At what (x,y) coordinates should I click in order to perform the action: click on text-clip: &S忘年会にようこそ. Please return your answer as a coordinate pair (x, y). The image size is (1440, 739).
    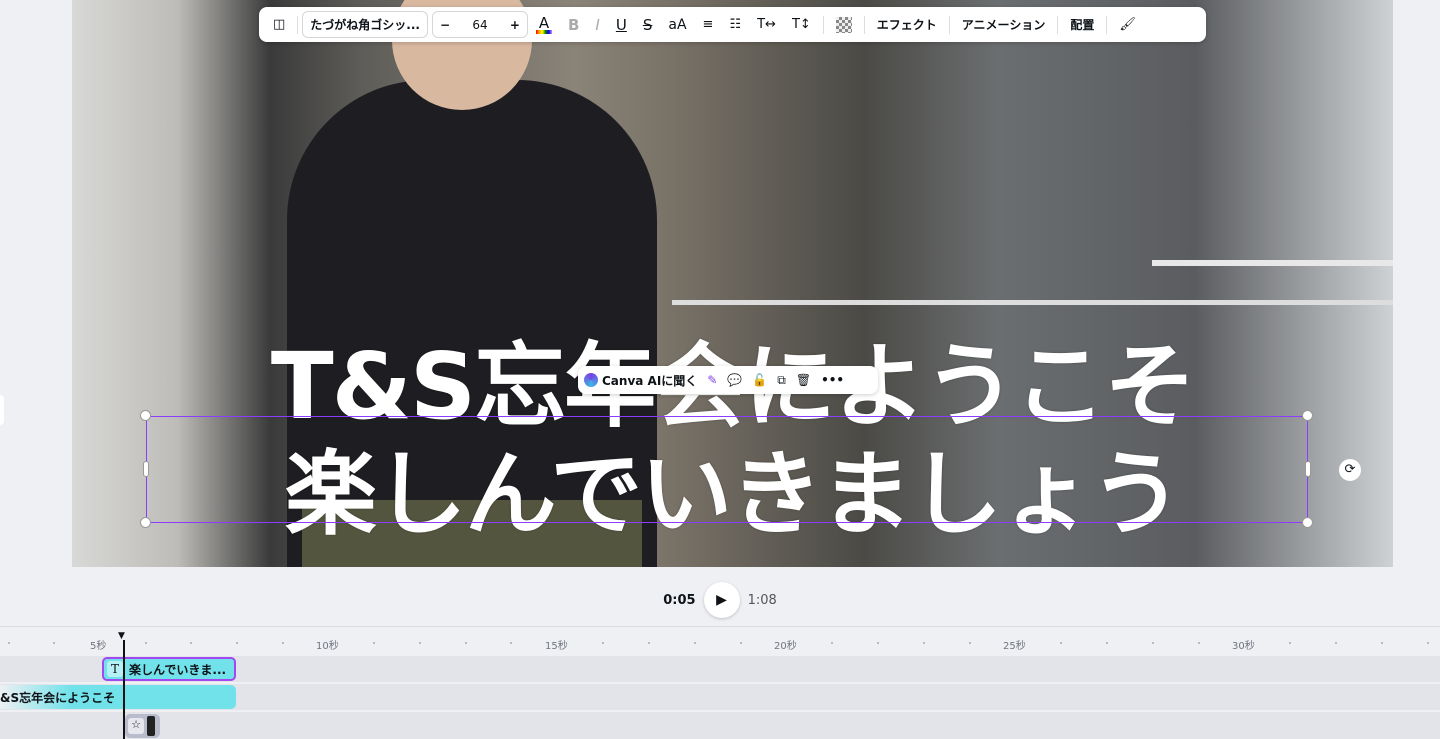
    Looking at the image, I should click on (118, 697).